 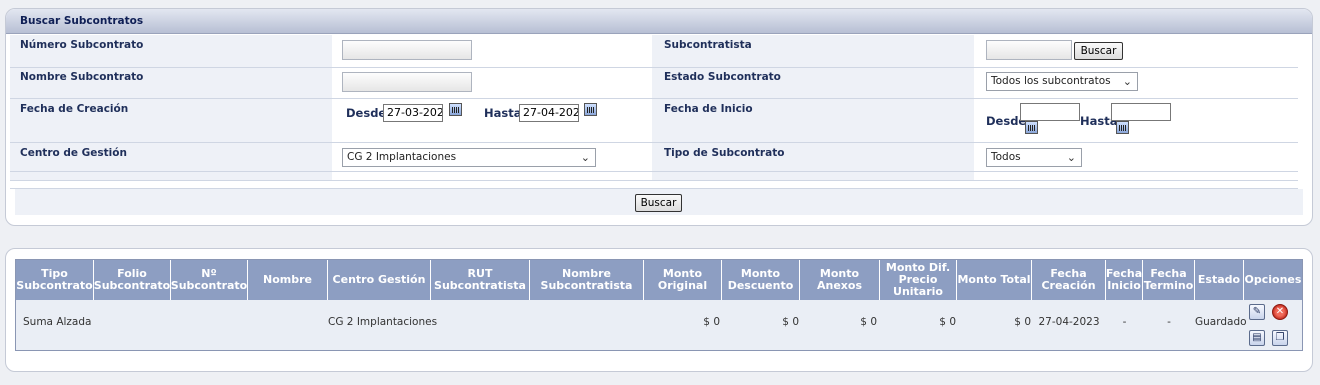 I want to click on creacion-desde-label: Desde, so click(x=366, y=113).